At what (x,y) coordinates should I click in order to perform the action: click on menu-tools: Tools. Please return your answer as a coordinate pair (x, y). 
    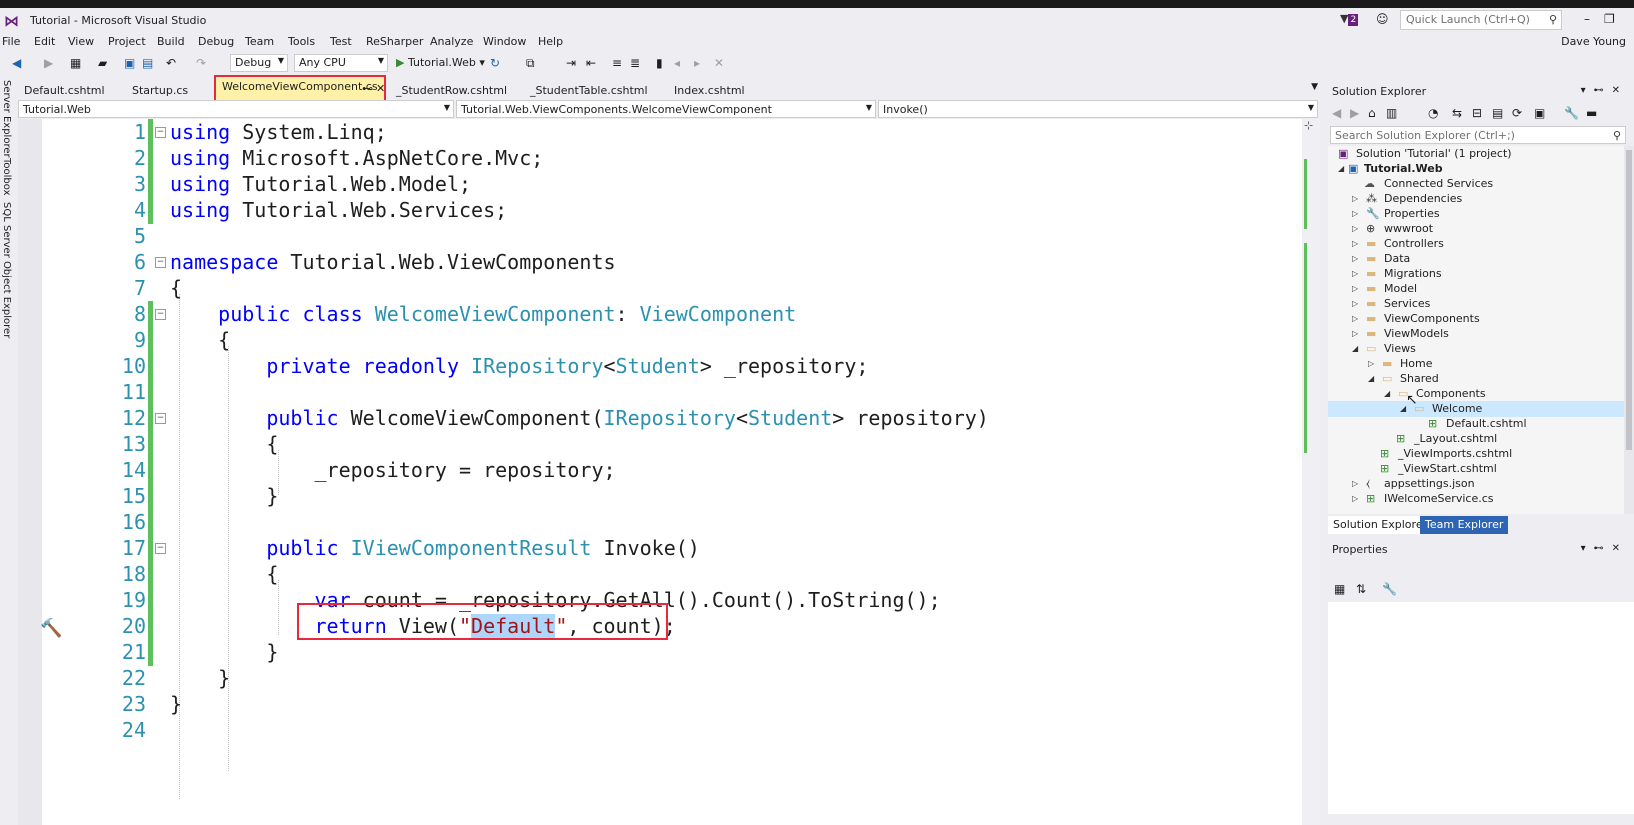
    Looking at the image, I should click on (301, 41).